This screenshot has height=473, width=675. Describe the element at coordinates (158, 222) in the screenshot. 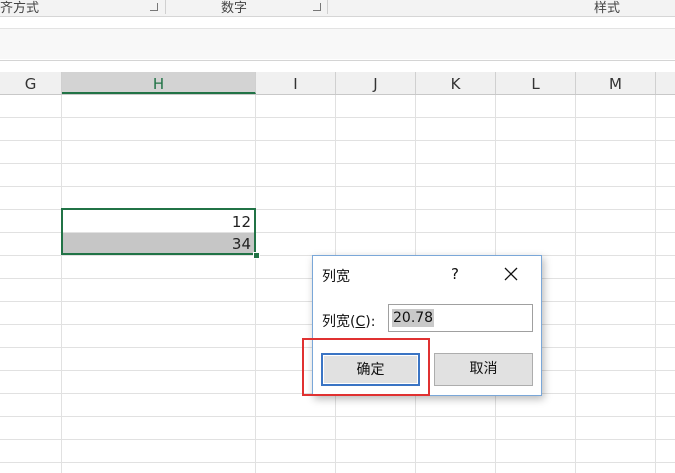

I see `cell-h-value-1: 12` at that location.